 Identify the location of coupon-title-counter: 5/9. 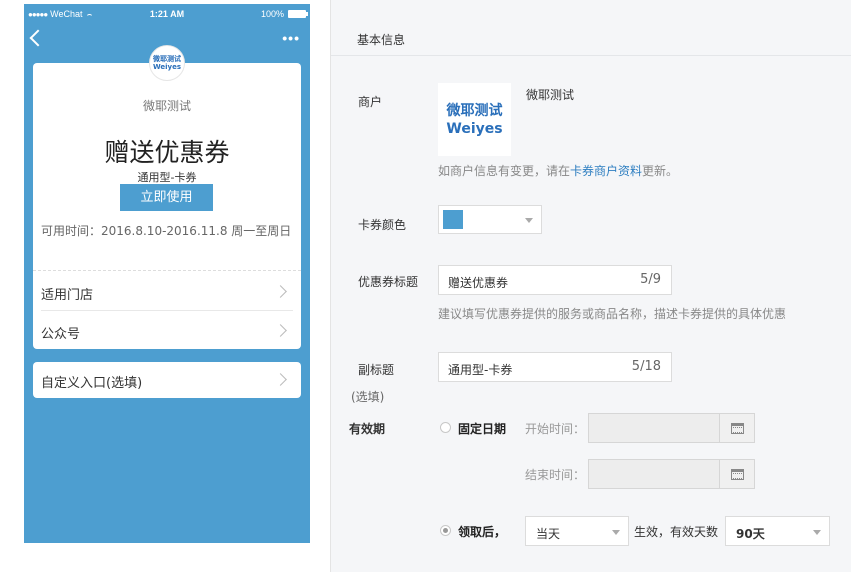
(650, 279).